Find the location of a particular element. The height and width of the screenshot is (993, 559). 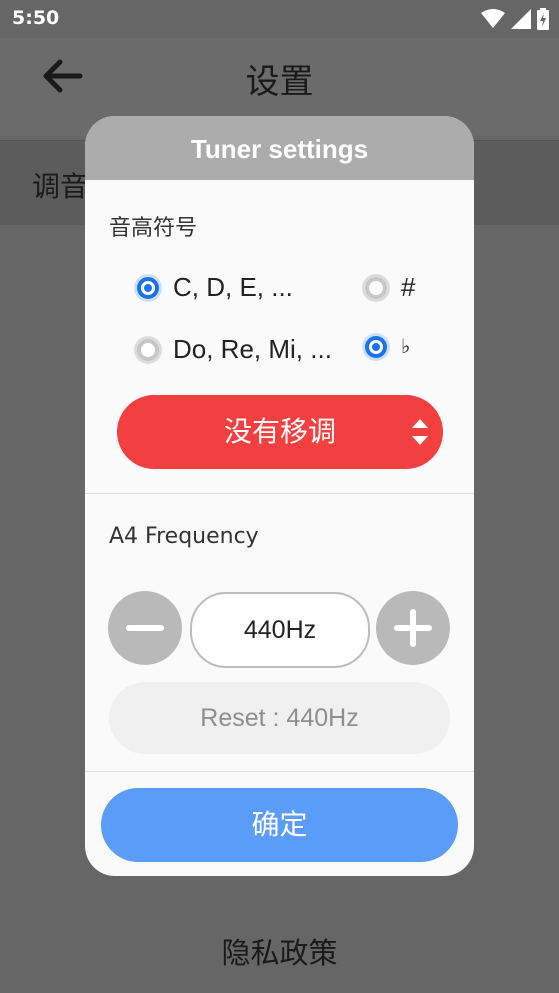

signal-icon is located at coordinates (521, 19).